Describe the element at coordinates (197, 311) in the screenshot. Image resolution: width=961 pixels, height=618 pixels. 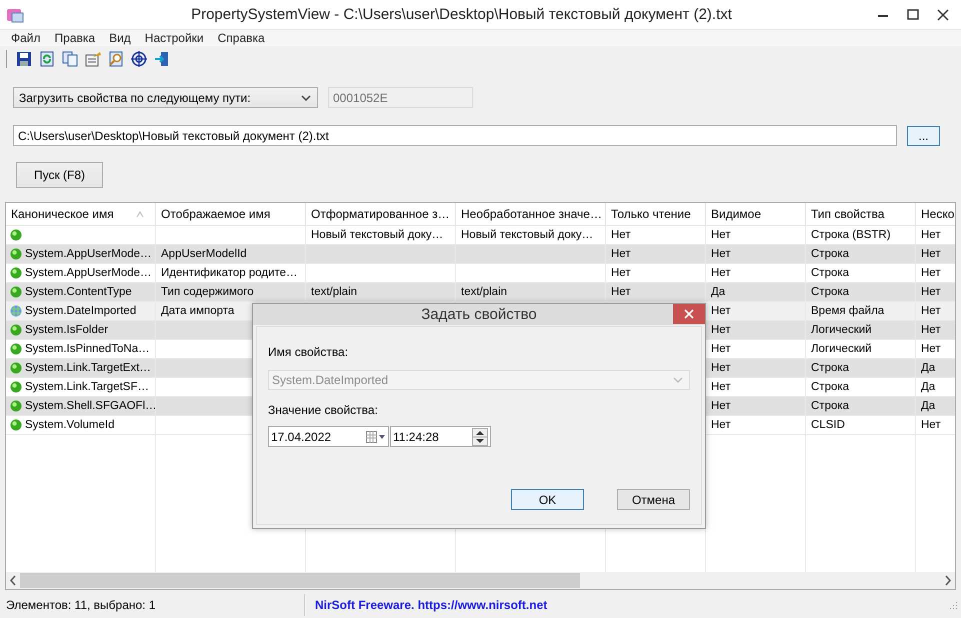
I see `table-cell: Дата импорта` at that location.